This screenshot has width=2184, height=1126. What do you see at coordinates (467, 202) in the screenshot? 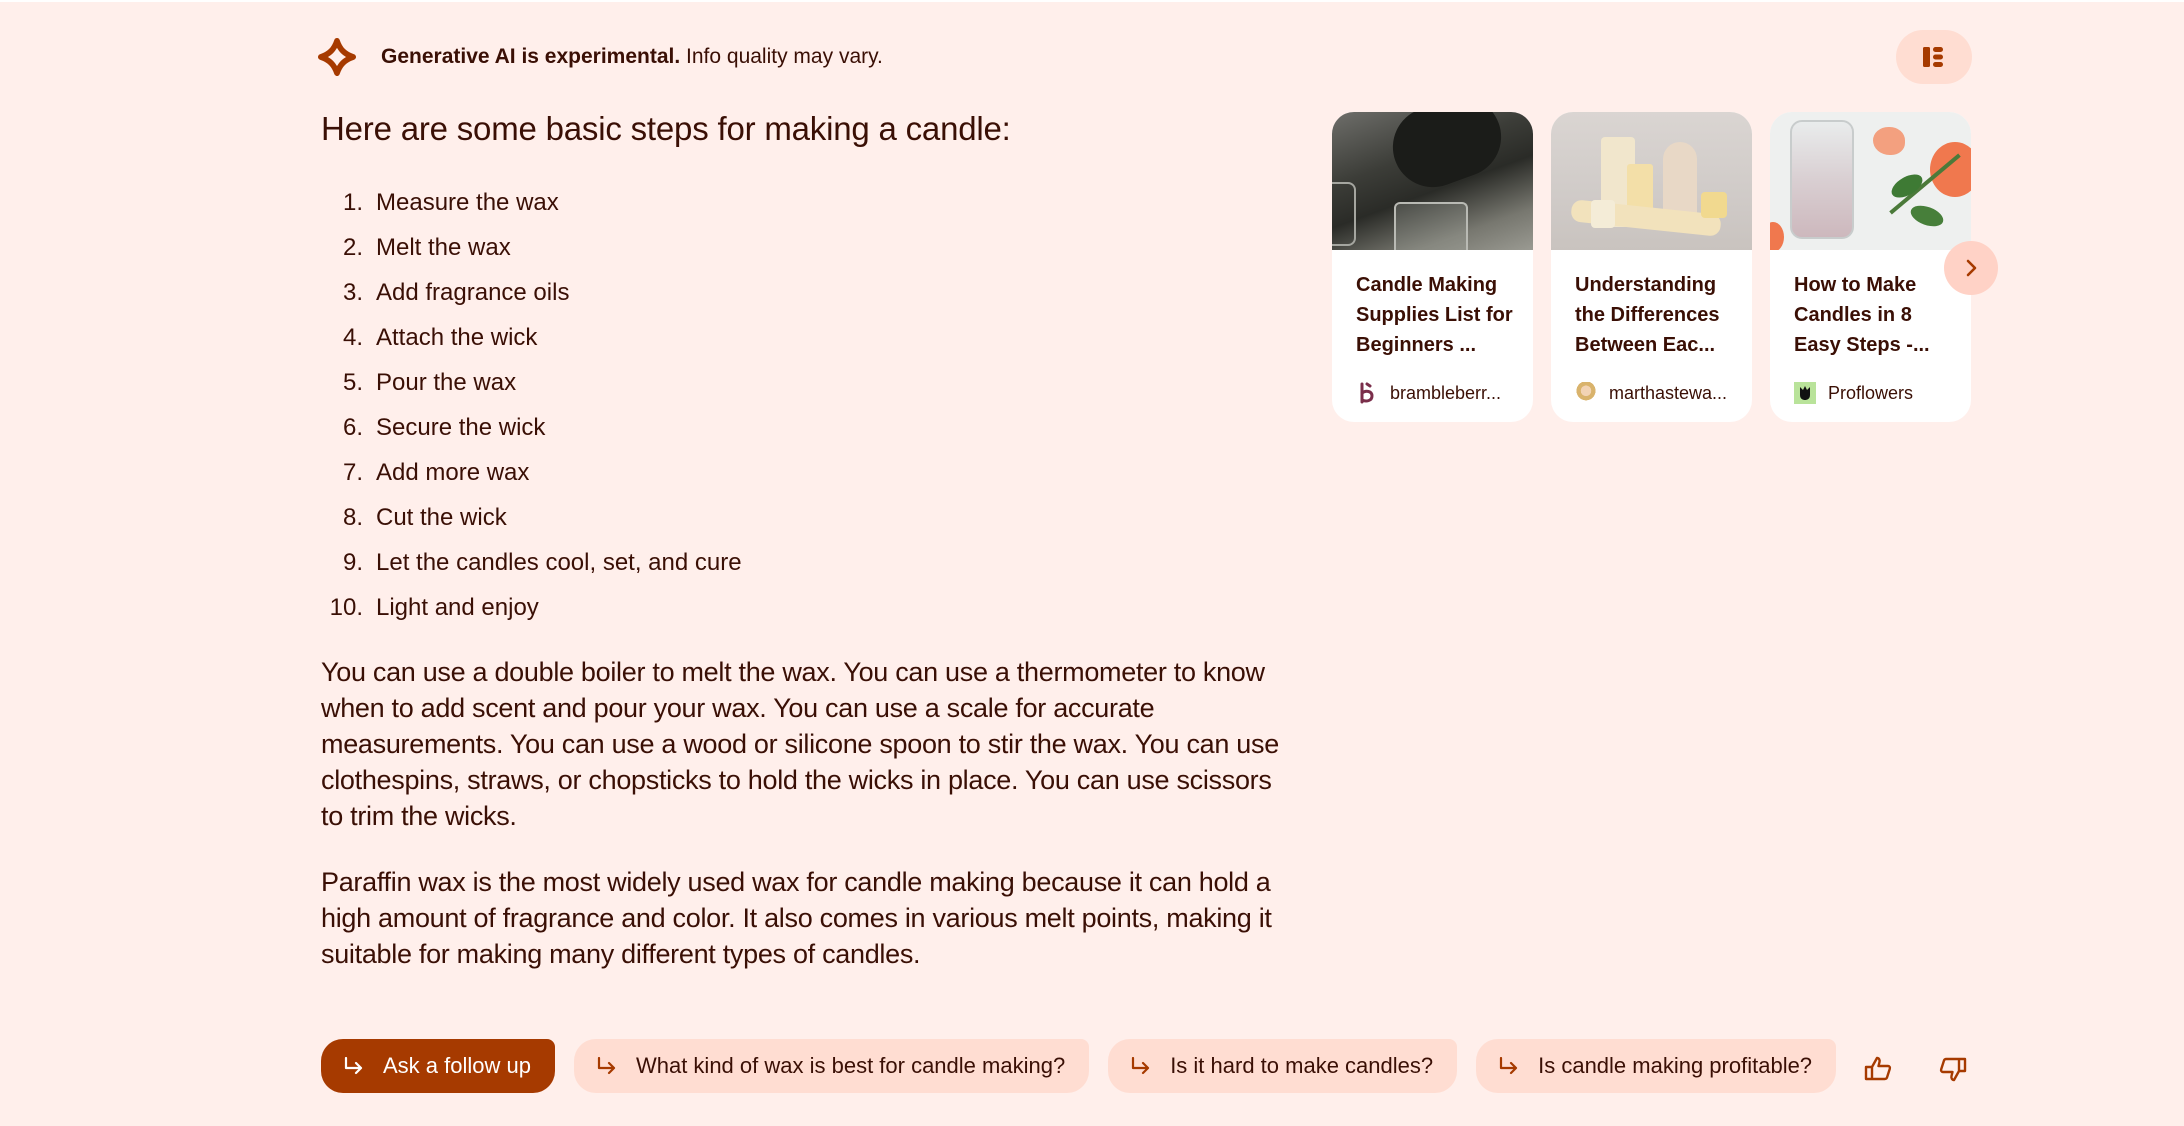
I see `step-text: Measure the wax` at bounding box center [467, 202].